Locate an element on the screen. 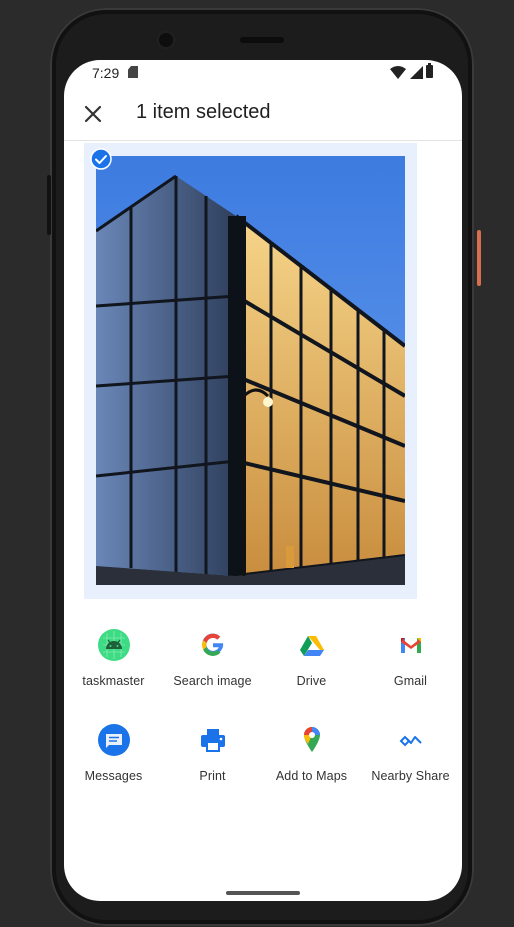 The height and width of the screenshot is (927, 514). share-target-drive: Drive is located at coordinates (311, 658).